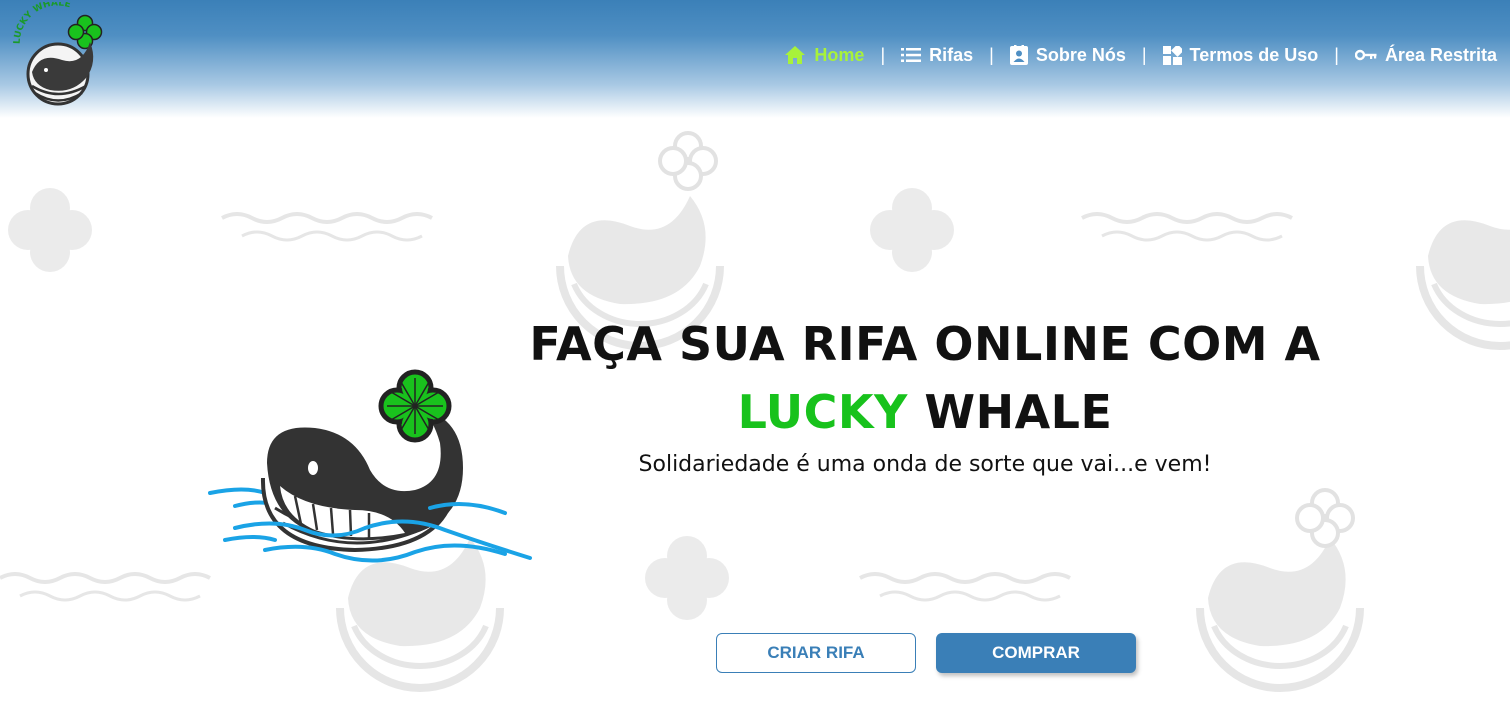  What do you see at coordinates (822, 412) in the screenshot?
I see `hero-title-accent: LUCKY` at bounding box center [822, 412].